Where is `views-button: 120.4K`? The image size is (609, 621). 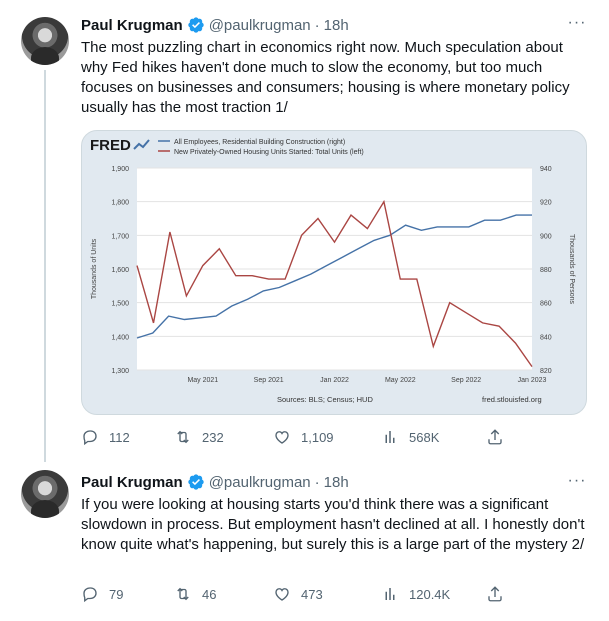
views-button: 120.4K is located at coordinates (415, 594).